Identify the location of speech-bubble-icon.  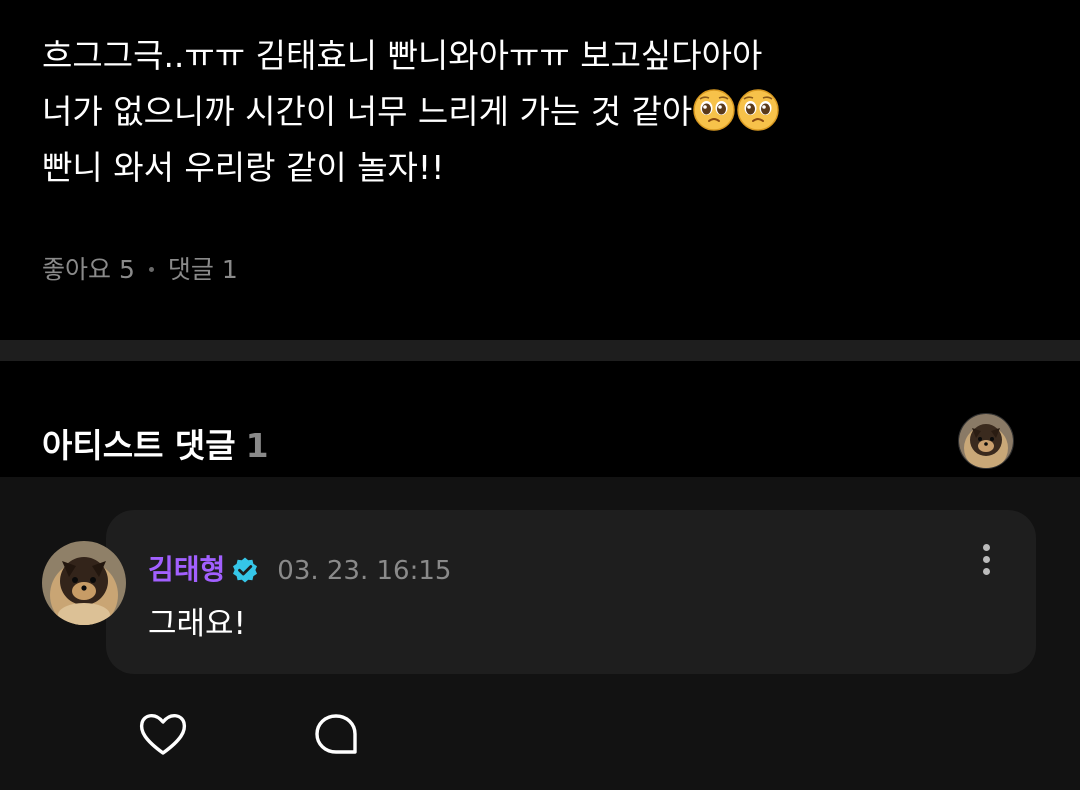
(336, 735).